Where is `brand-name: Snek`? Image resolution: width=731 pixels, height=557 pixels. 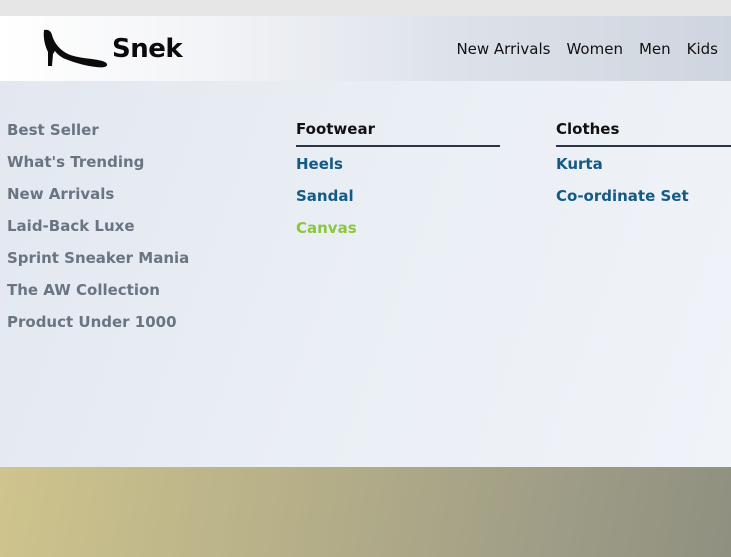
brand-name: Snek is located at coordinates (147, 49).